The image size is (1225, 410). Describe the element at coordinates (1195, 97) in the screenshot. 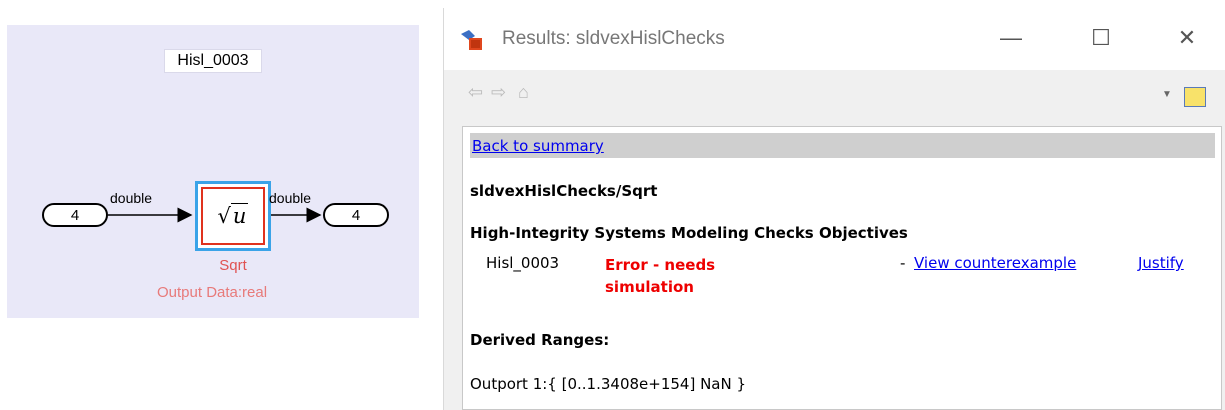

I see `dock-icon` at that location.